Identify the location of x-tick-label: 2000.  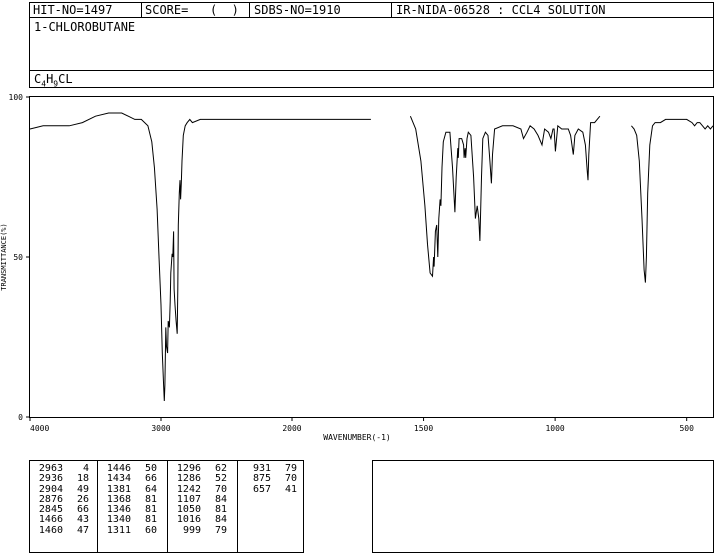
(291, 428).